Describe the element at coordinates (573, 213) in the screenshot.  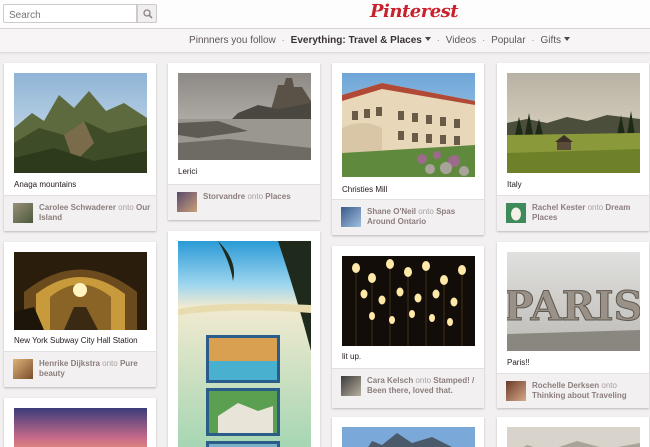
I see `pin-attribution: Rachel Kester onto Dream Places` at that location.